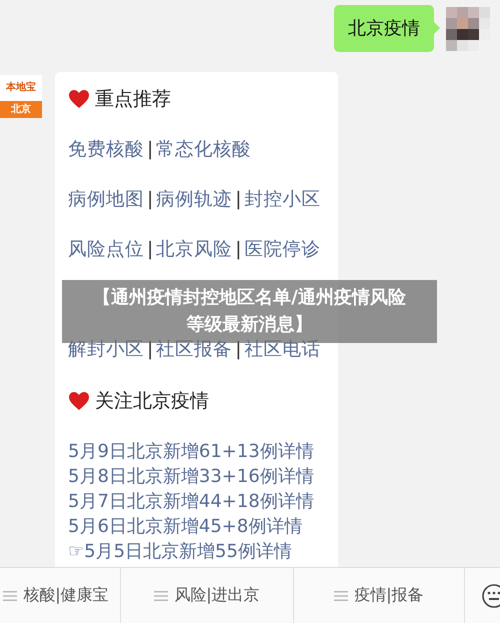 Image resolution: width=500 pixels, height=623 pixels. I want to click on section-title: 重点推荐, so click(133, 99).